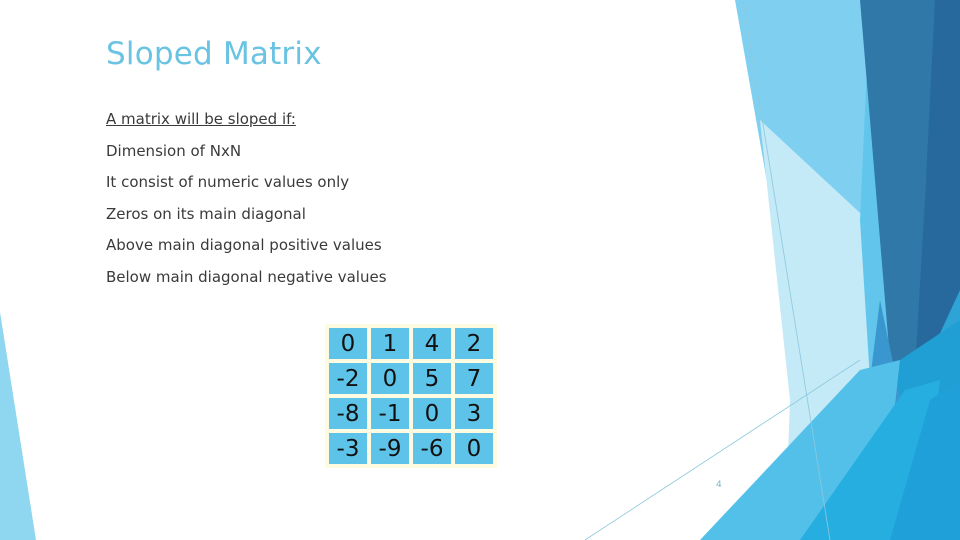  Describe the element at coordinates (411, 378) in the screenshot. I see `matrix-row: -2 0 5 7` at that location.